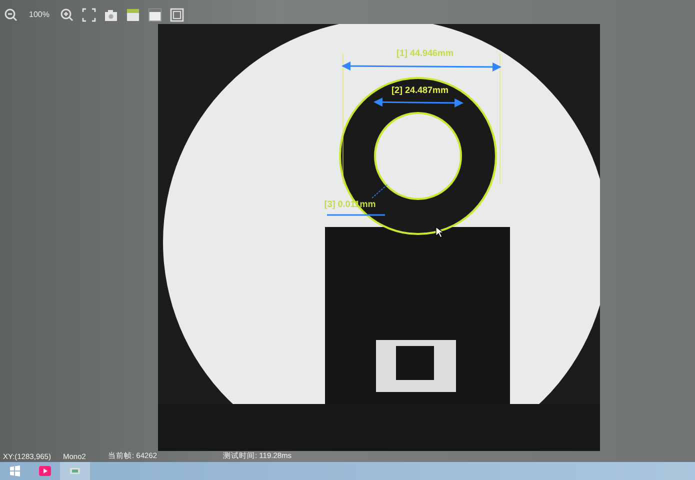 Image resolution: width=695 pixels, height=480 pixels. I want to click on measurement-label: [2] 24.487mm, so click(420, 89).